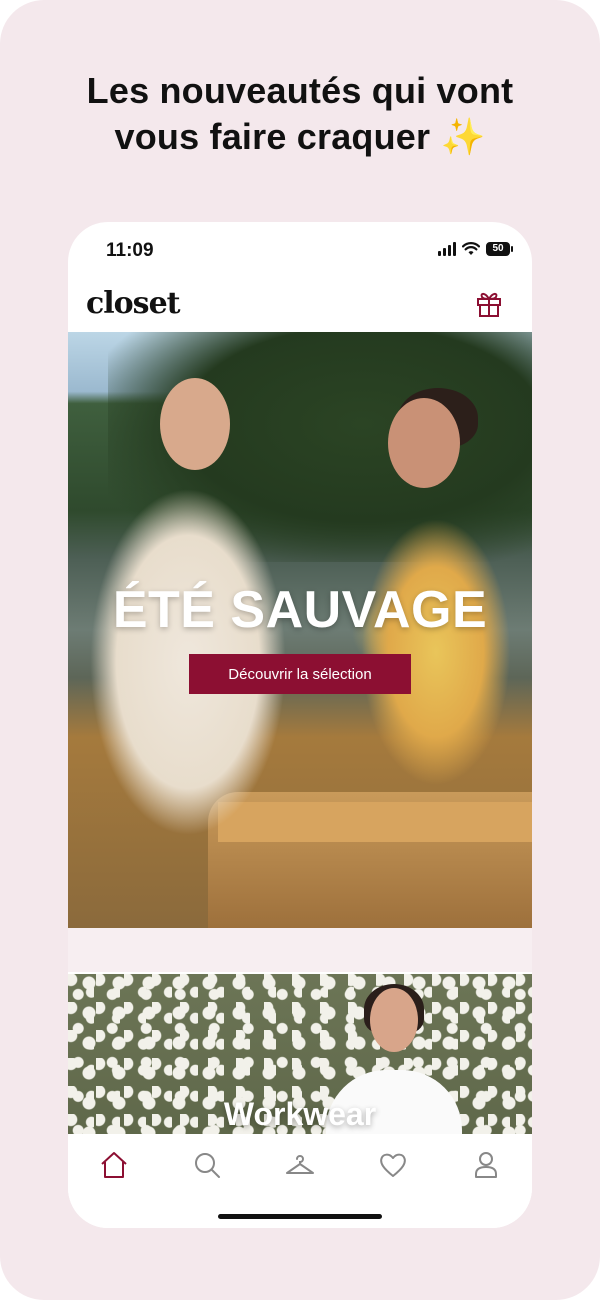  I want to click on discover-selection-button: Découvrir la sélection, so click(300, 674).